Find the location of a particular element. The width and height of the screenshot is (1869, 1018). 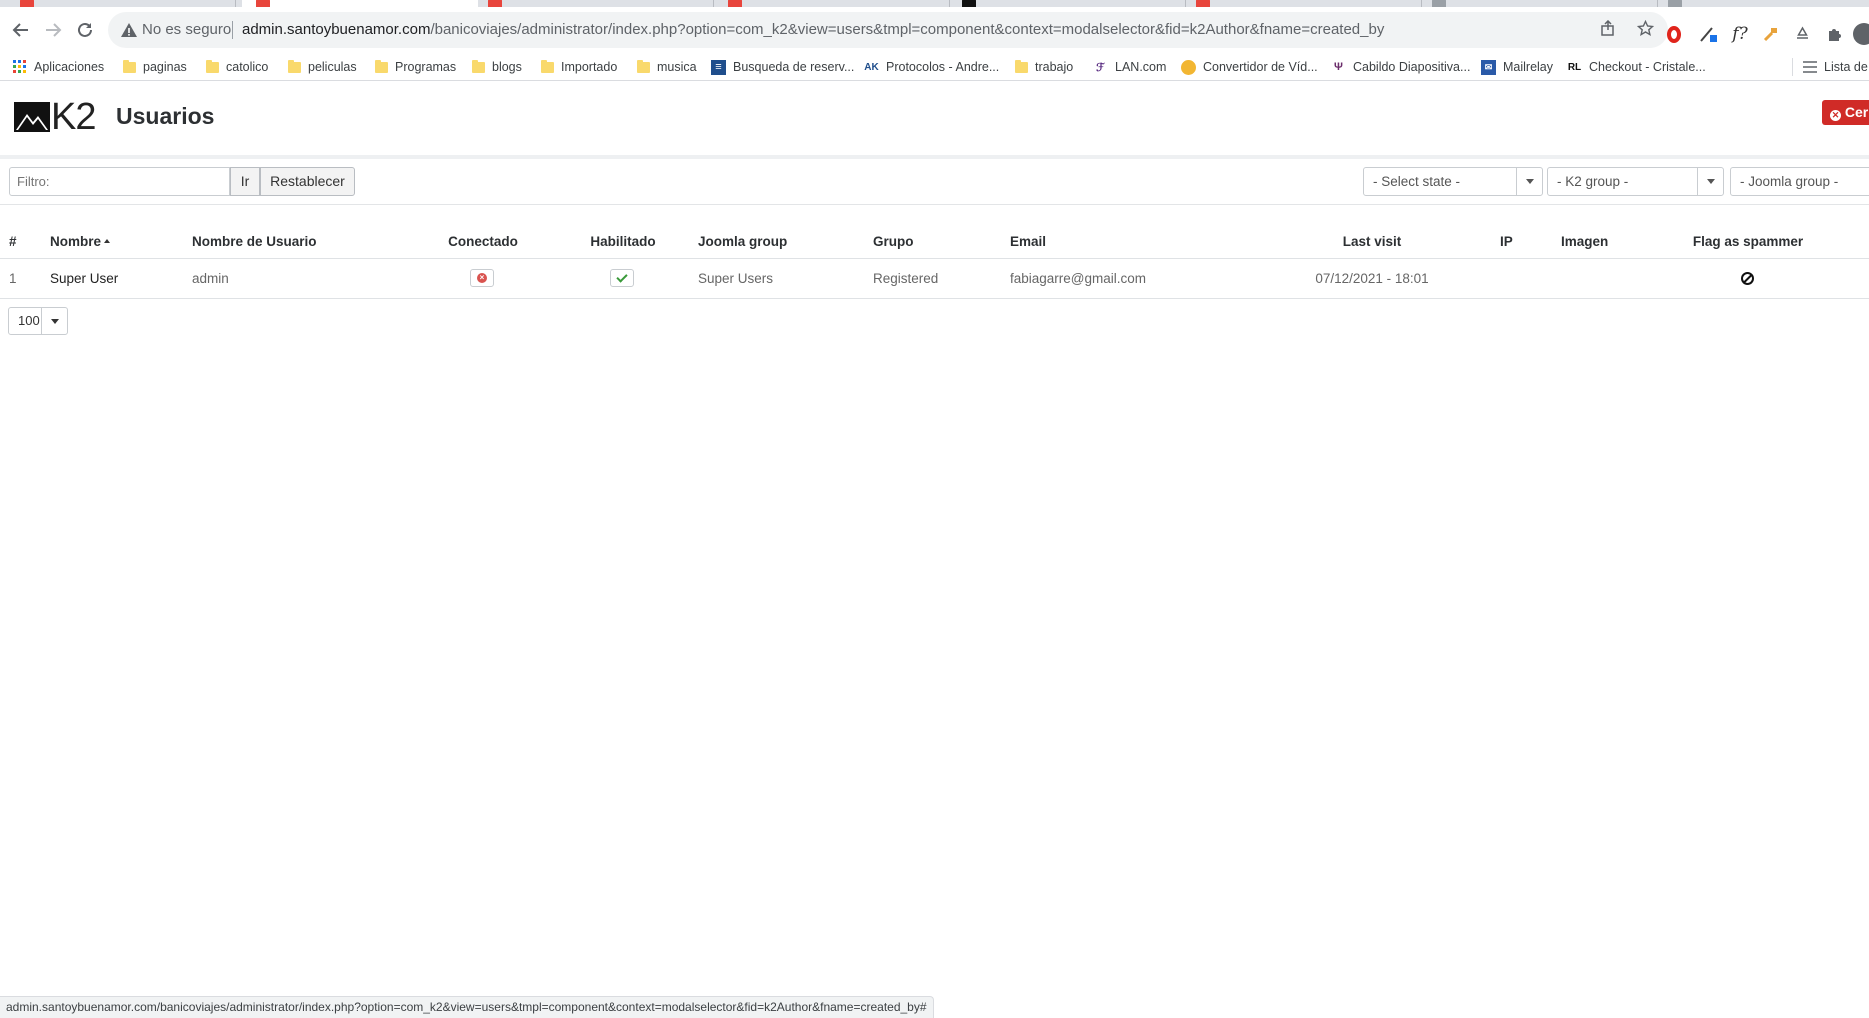

bookmark-mailrelay: ✉ Mailrelay is located at coordinates (1517, 67).